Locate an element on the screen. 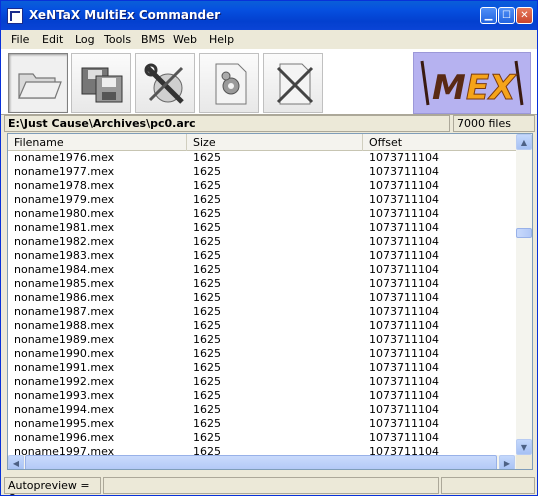  filename-cell: noname1991.mex is located at coordinates (64, 367).